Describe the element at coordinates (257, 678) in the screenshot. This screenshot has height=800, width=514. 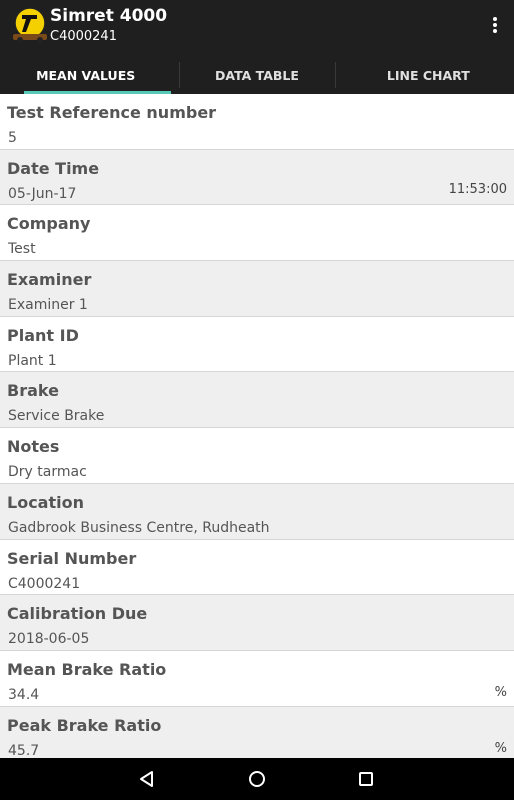
I see `list-item: Mean Brake Ratio 34.4 %` at that location.